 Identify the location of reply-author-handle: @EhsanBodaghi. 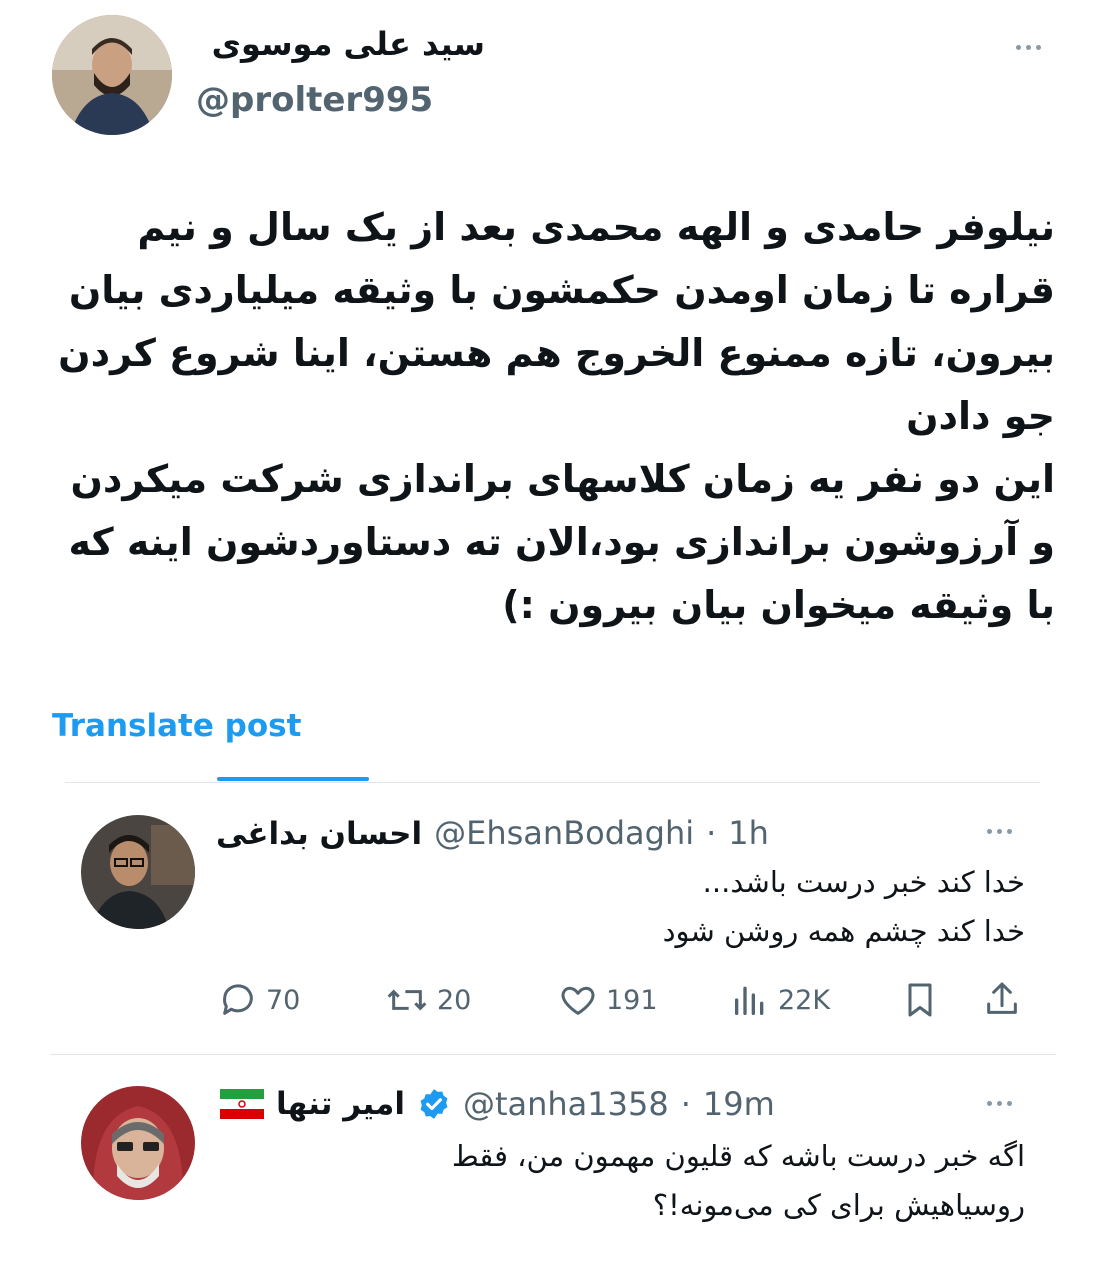
(564, 833).